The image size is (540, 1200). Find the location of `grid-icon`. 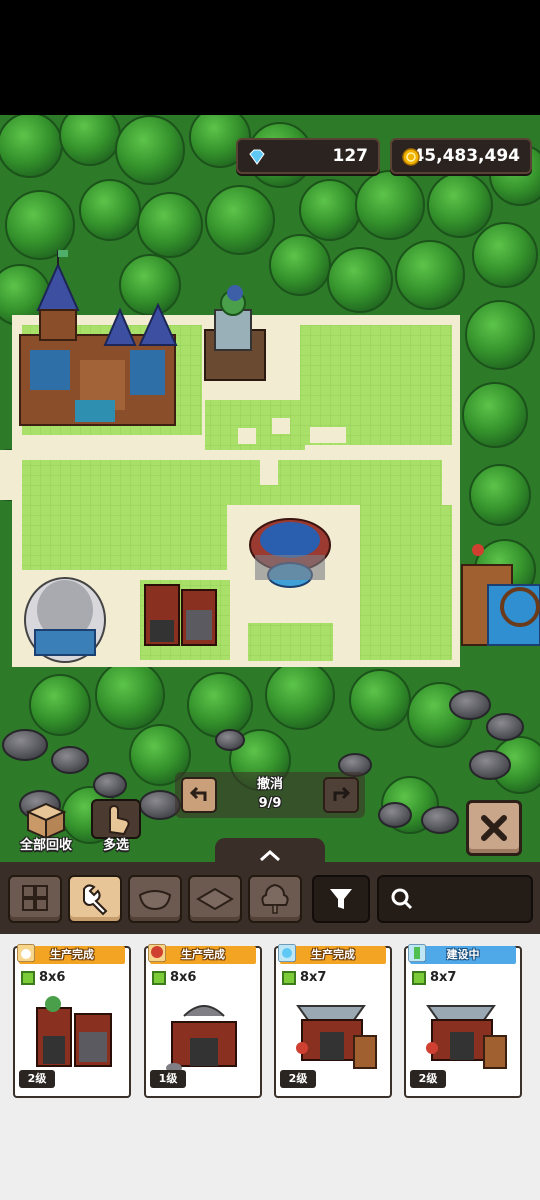

grid-icon is located at coordinates (35, 898).